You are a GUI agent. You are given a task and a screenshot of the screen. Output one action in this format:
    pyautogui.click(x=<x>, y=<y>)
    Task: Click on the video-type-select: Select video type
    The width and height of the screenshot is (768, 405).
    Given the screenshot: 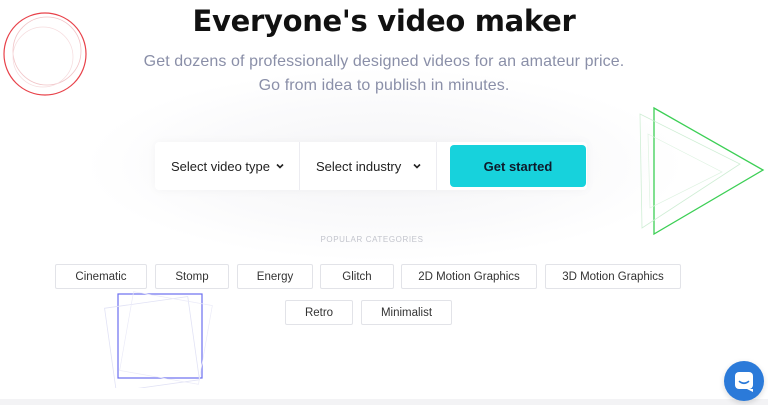 What is the action you would take?
    pyautogui.click(x=227, y=166)
    